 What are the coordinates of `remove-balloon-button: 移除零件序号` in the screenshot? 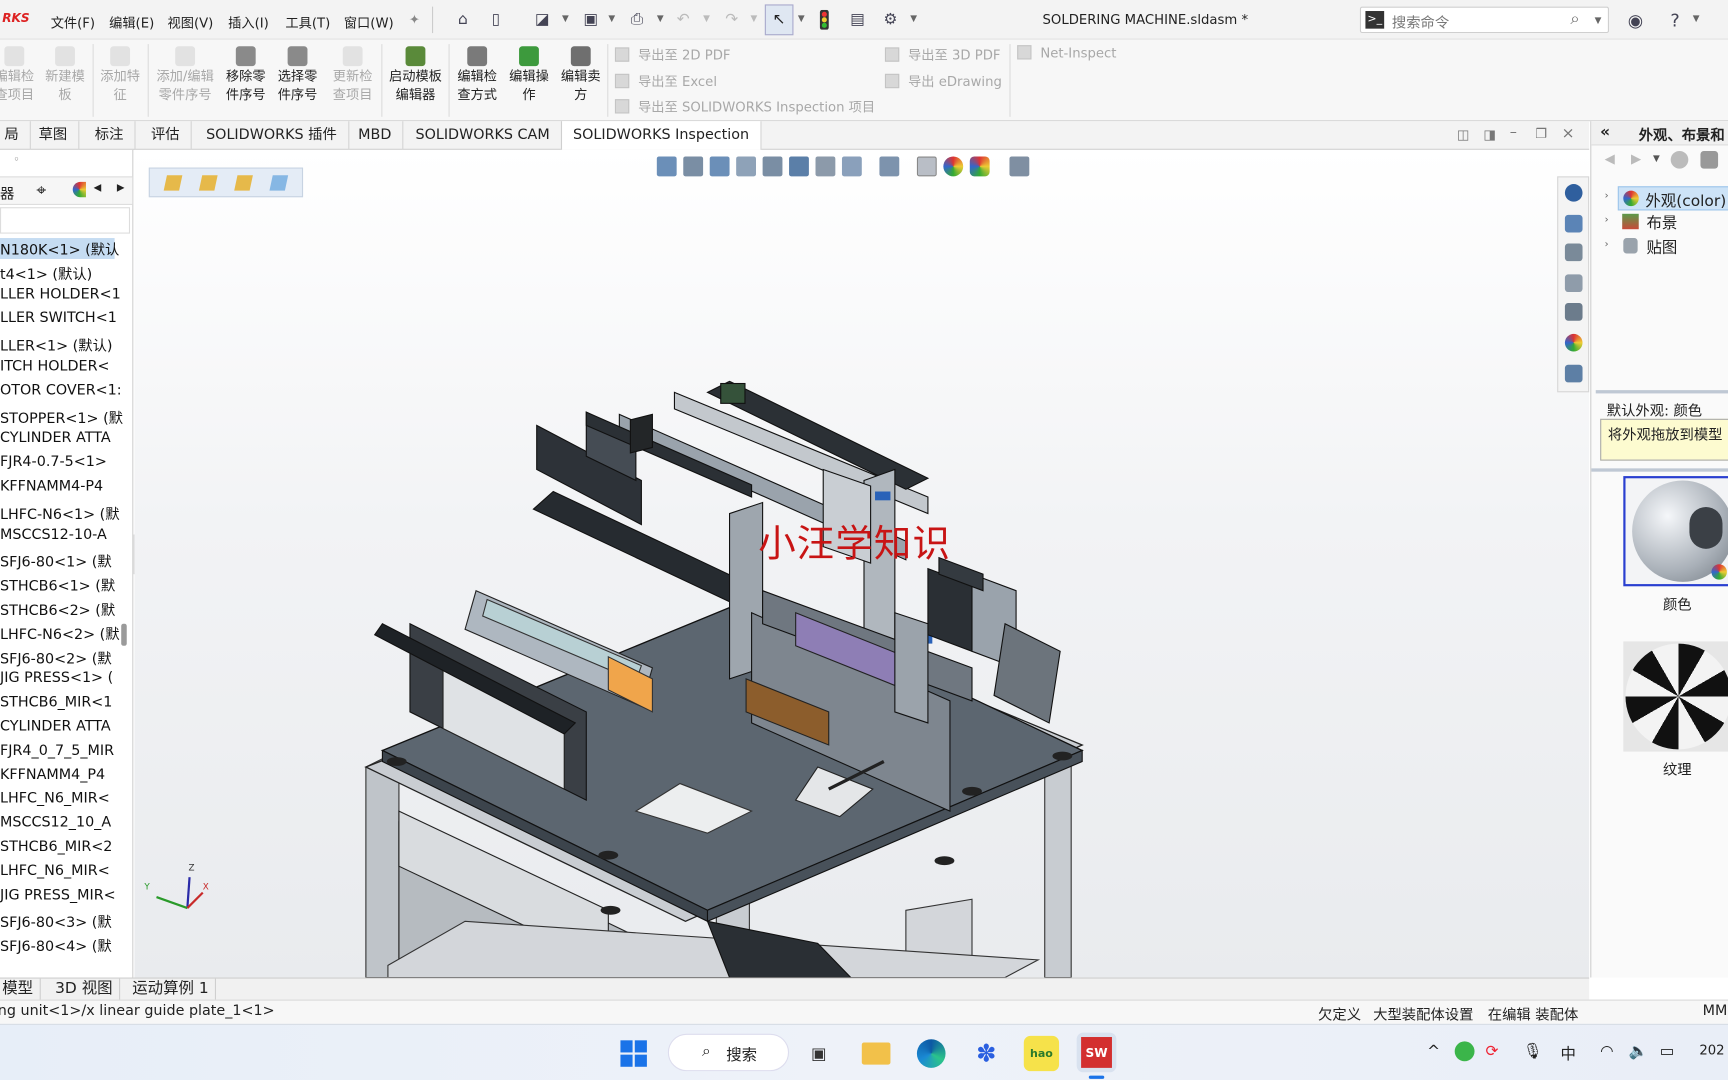 It's located at (245, 74).